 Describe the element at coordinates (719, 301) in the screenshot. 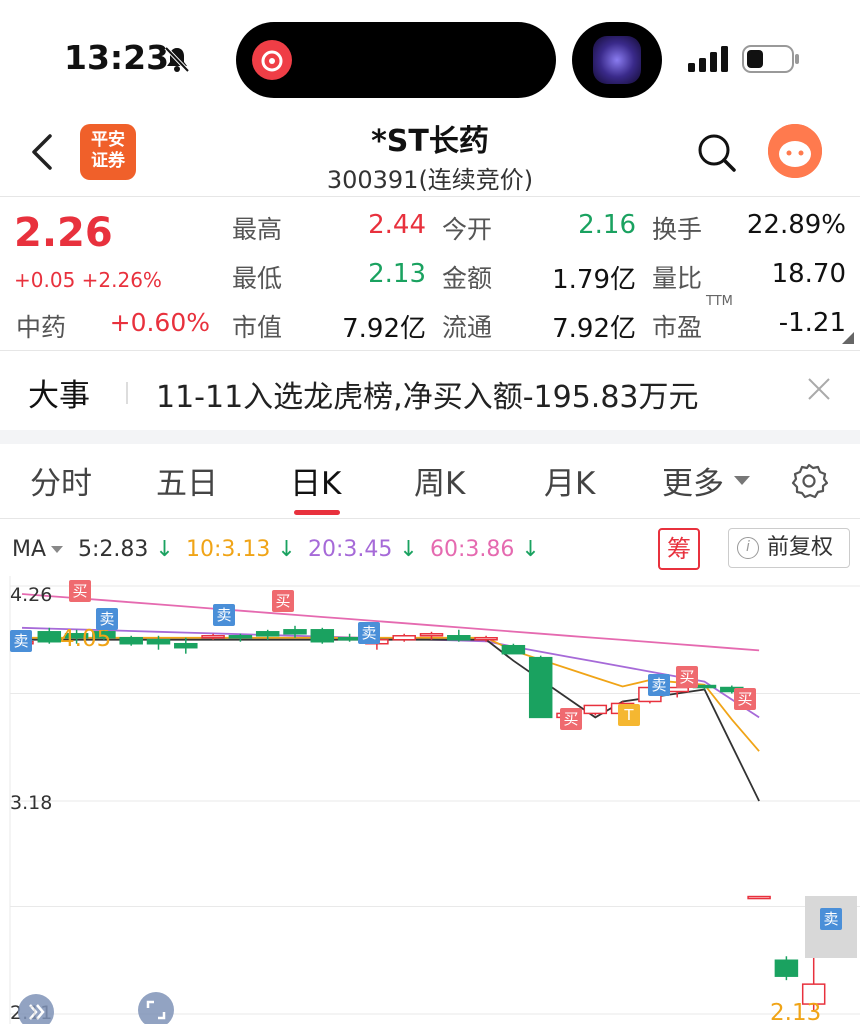

I see `pe-ttm-superscript: TTM` at that location.